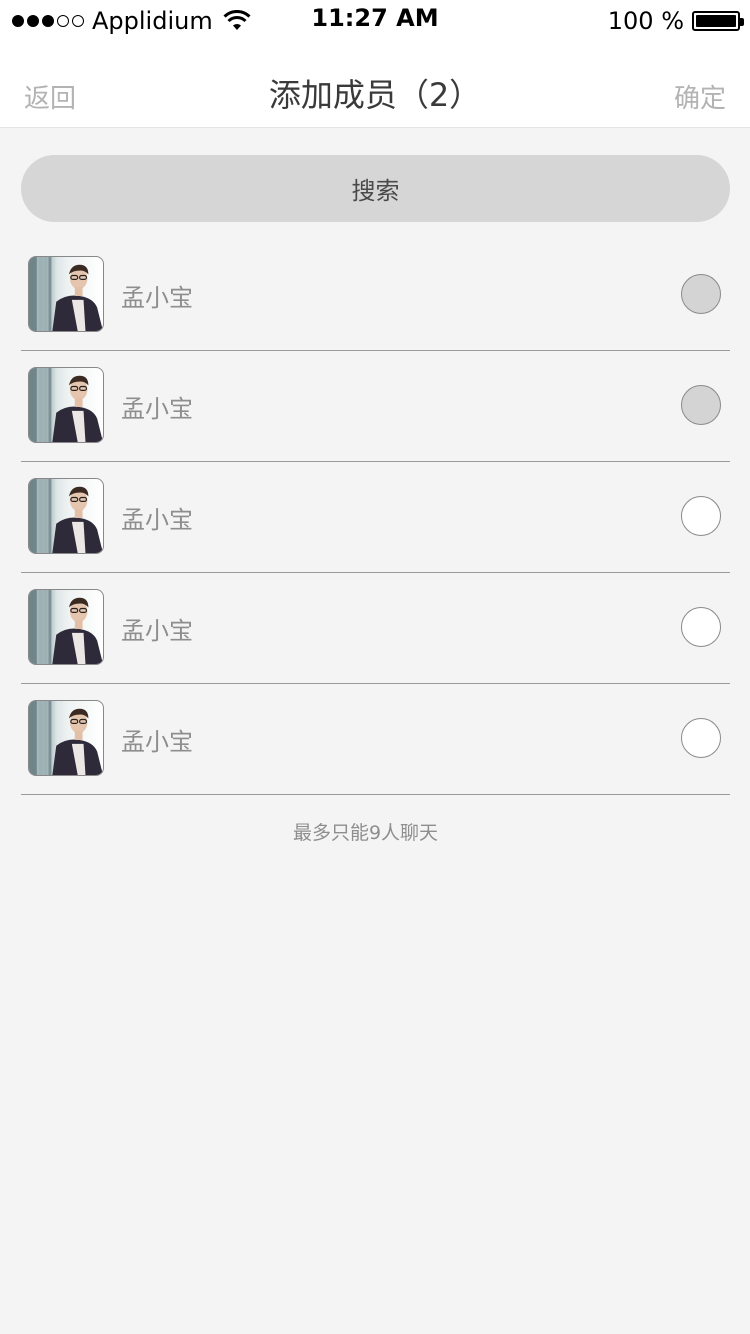 The height and width of the screenshot is (1334, 750). What do you see at coordinates (375, 95) in the screenshot?
I see `page-title: 添加成员（2）` at bounding box center [375, 95].